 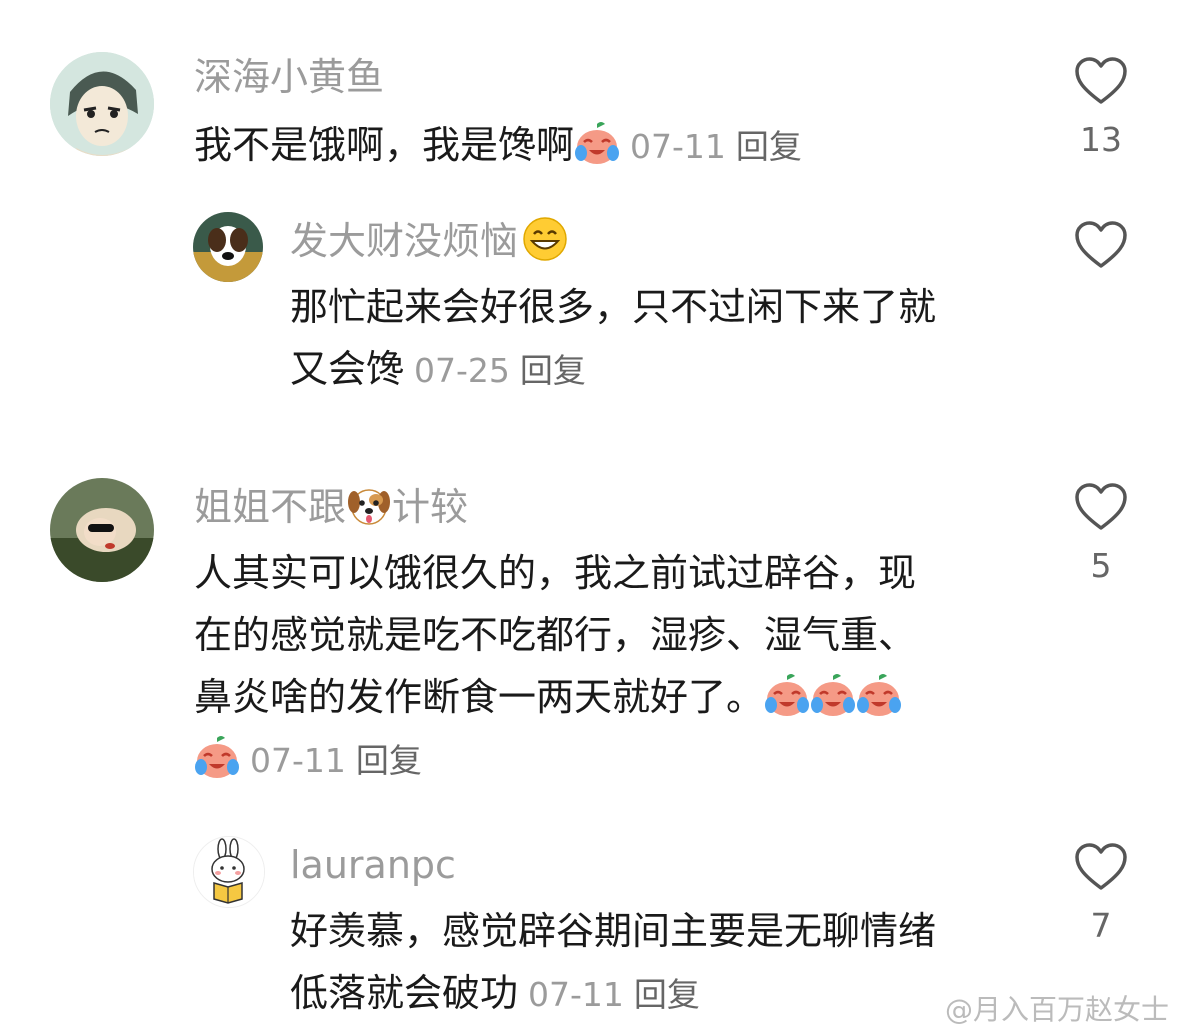 I want to click on username: 深海小黄鱼, so click(x=289, y=77).